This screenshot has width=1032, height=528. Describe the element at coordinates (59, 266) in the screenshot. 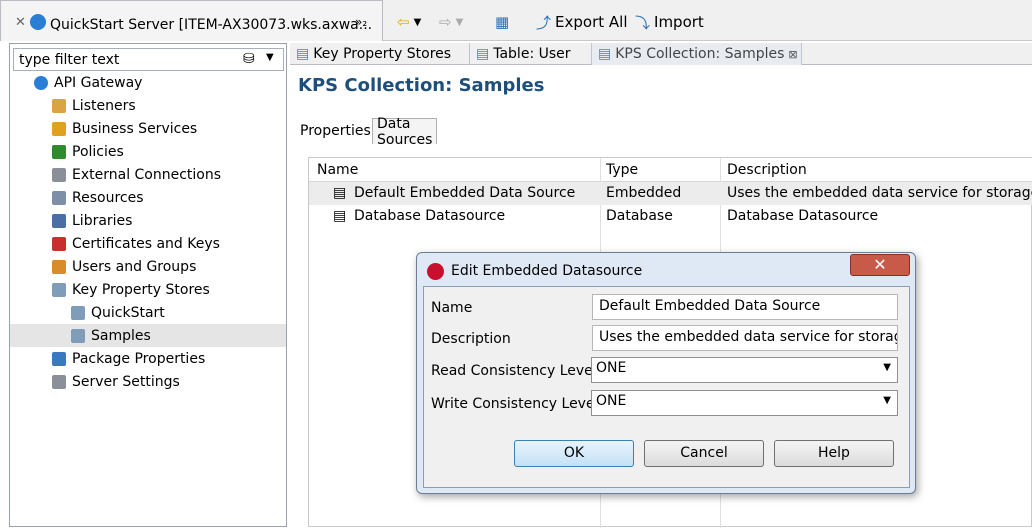

I see `users-icon` at that location.